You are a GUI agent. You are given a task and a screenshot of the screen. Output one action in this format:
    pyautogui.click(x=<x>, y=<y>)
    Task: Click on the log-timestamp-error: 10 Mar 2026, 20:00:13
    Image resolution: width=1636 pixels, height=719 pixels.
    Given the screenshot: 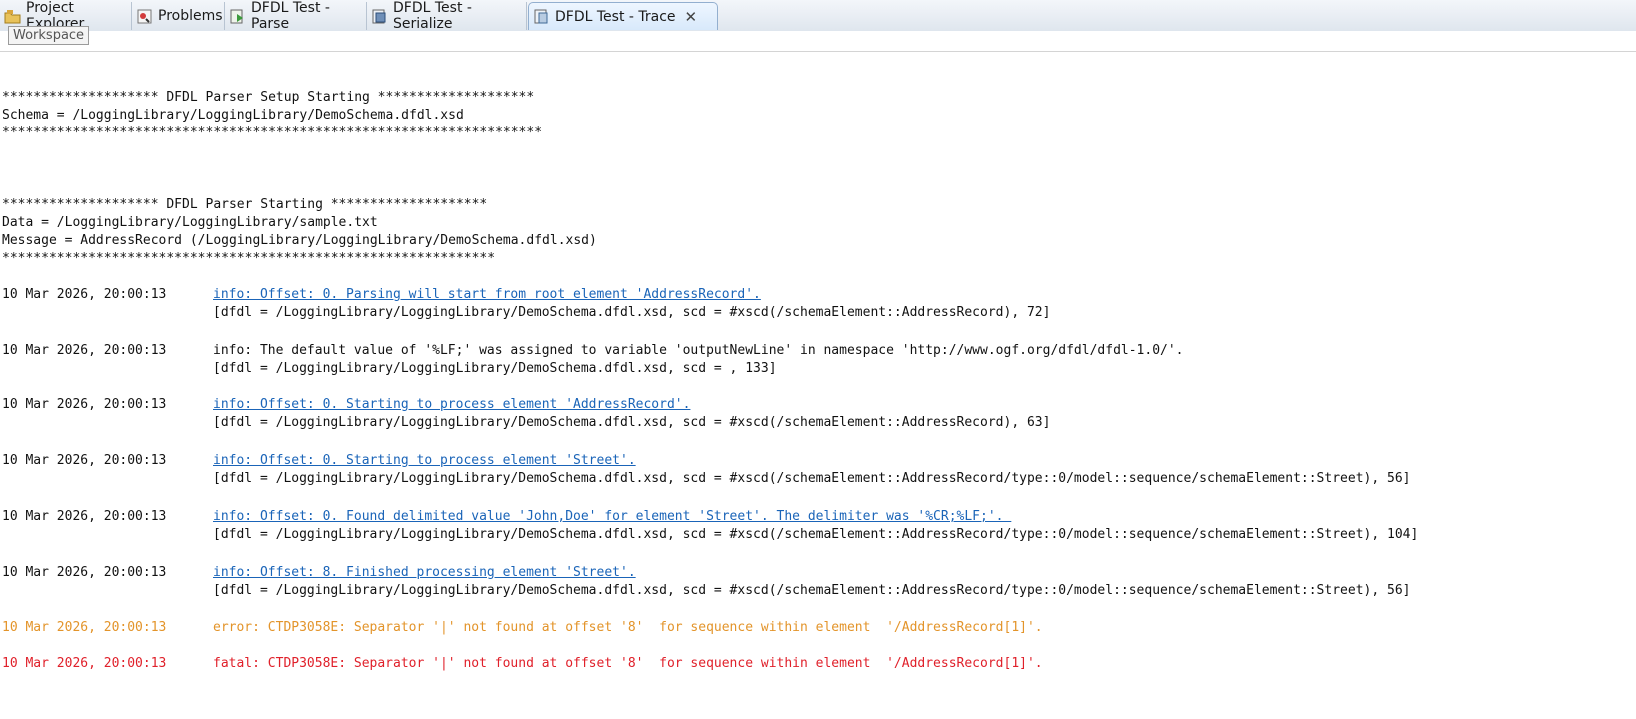 What is the action you would take?
    pyautogui.click(x=84, y=627)
    